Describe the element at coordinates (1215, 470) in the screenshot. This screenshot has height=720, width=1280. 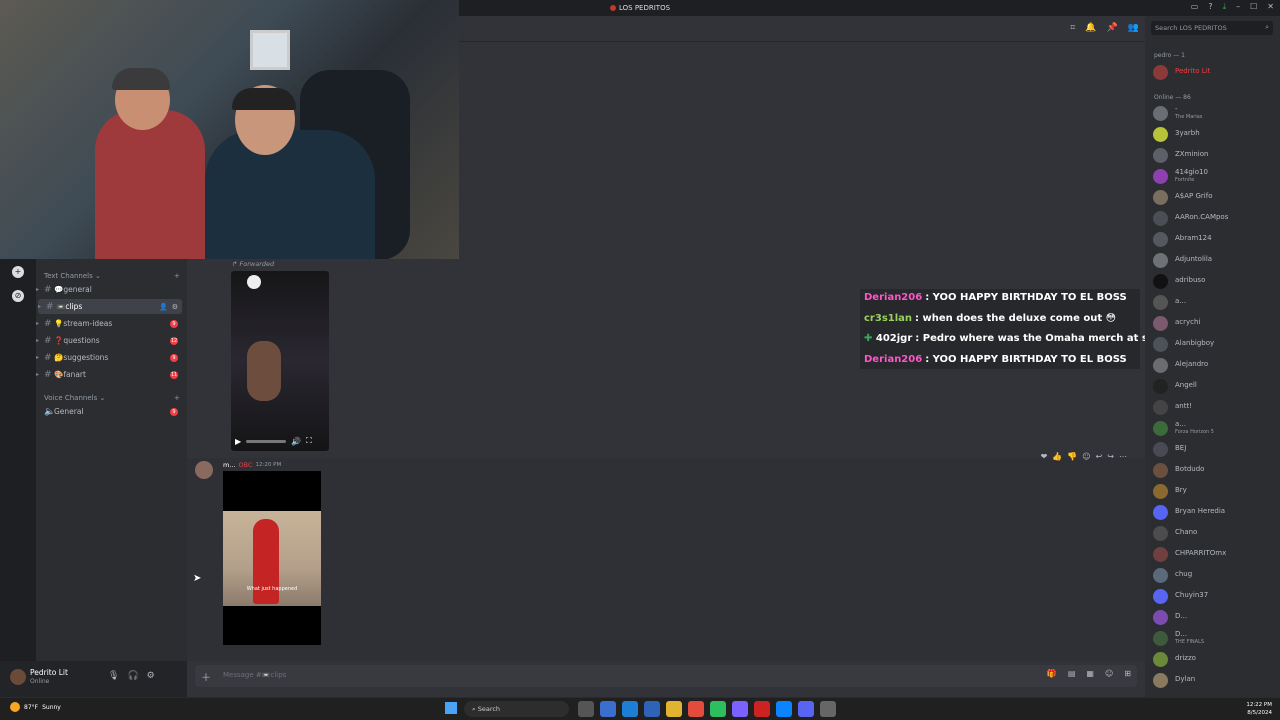
I see `member-item: Botdudo` at that location.